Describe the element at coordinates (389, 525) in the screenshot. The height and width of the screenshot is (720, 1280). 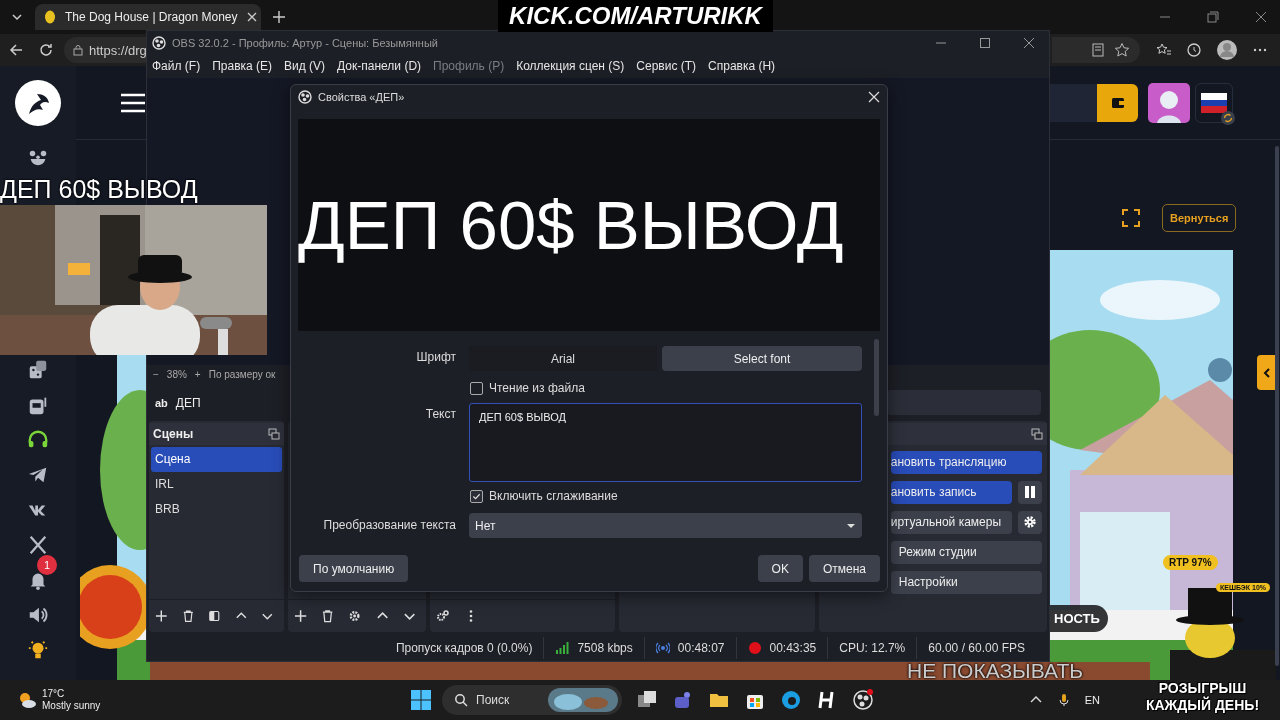
I see `field-label: Преобразование текста` at that location.